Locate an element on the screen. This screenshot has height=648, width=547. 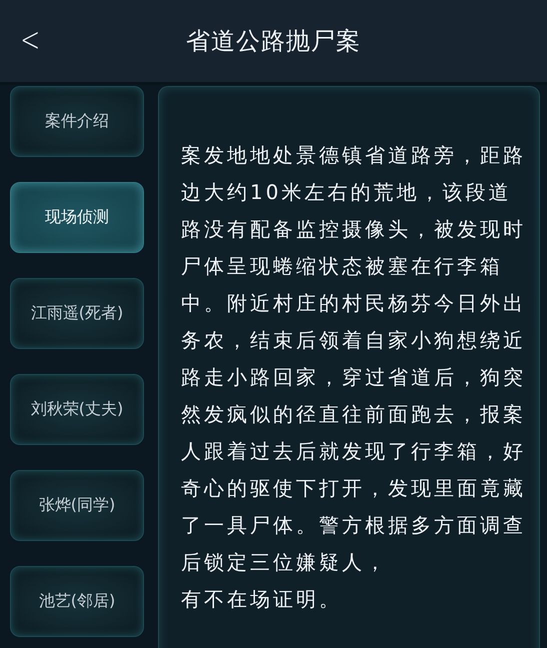
page-title: 省道公路抛尸案 is located at coordinates (273, 41).